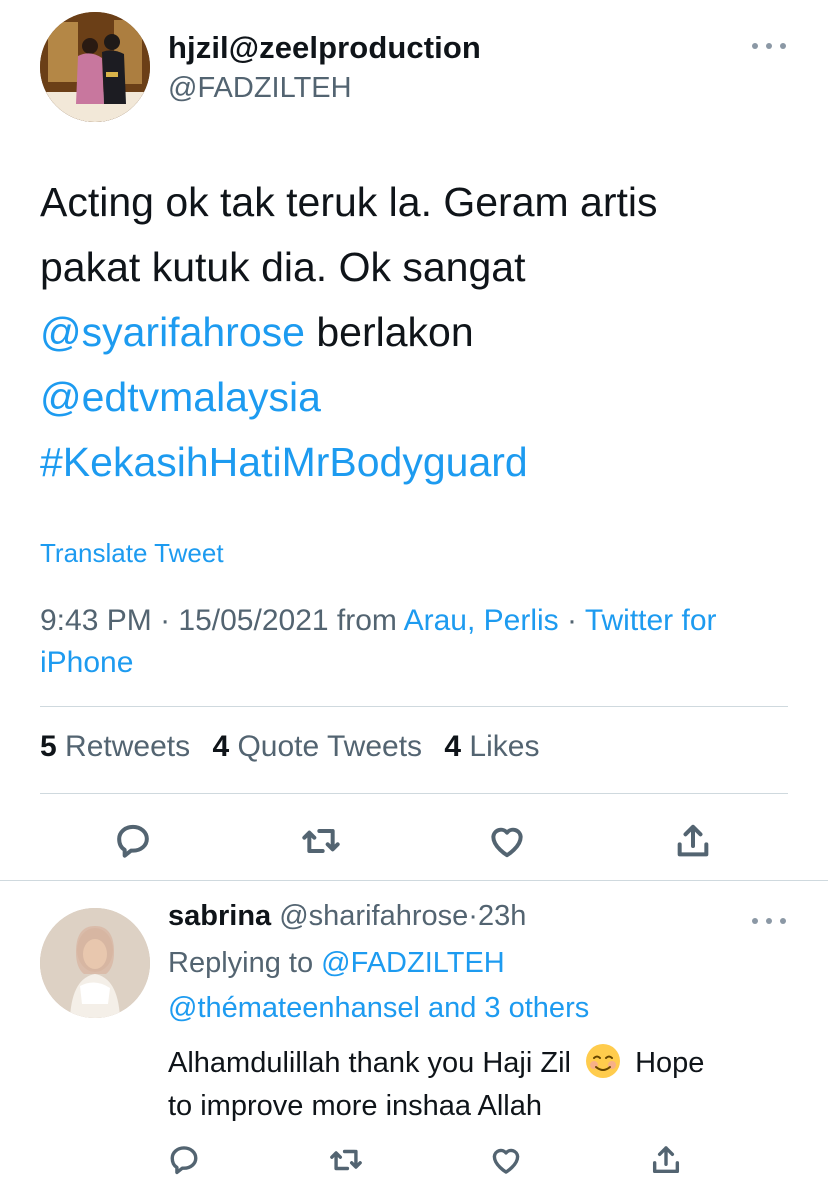 This screenshot has width=828, height=1183. What do you see at coordinates (420, 397) in the screenshot?
I see `tweet-line: @edtvmalaysia` at bounding box center [420, 397].